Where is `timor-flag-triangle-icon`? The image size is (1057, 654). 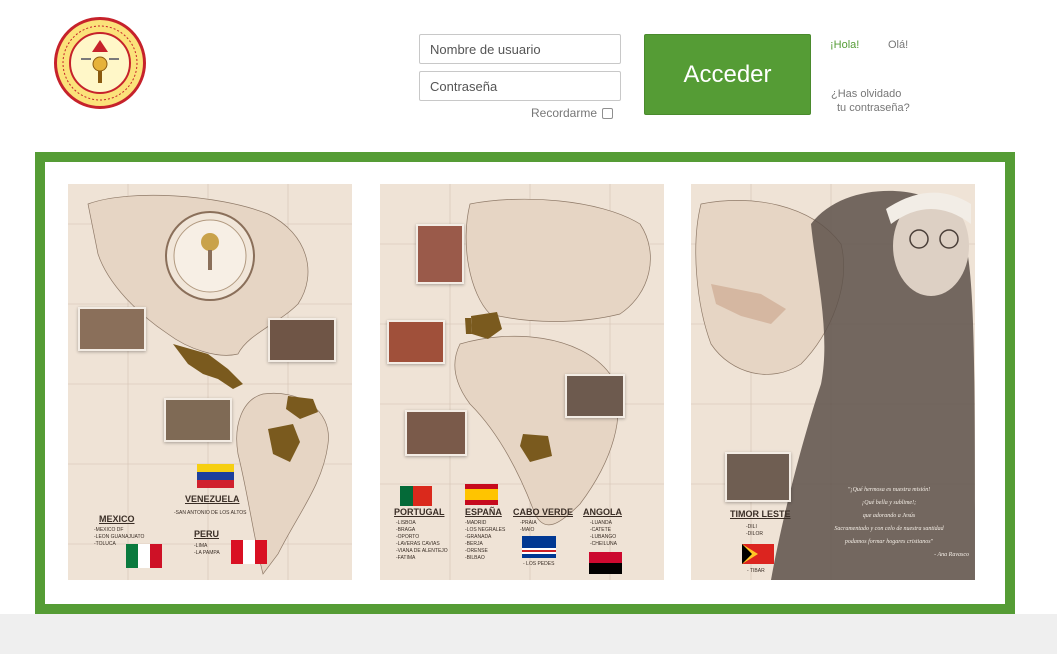 timor-flag-triangle-icon is located at coordinates (750, 554).